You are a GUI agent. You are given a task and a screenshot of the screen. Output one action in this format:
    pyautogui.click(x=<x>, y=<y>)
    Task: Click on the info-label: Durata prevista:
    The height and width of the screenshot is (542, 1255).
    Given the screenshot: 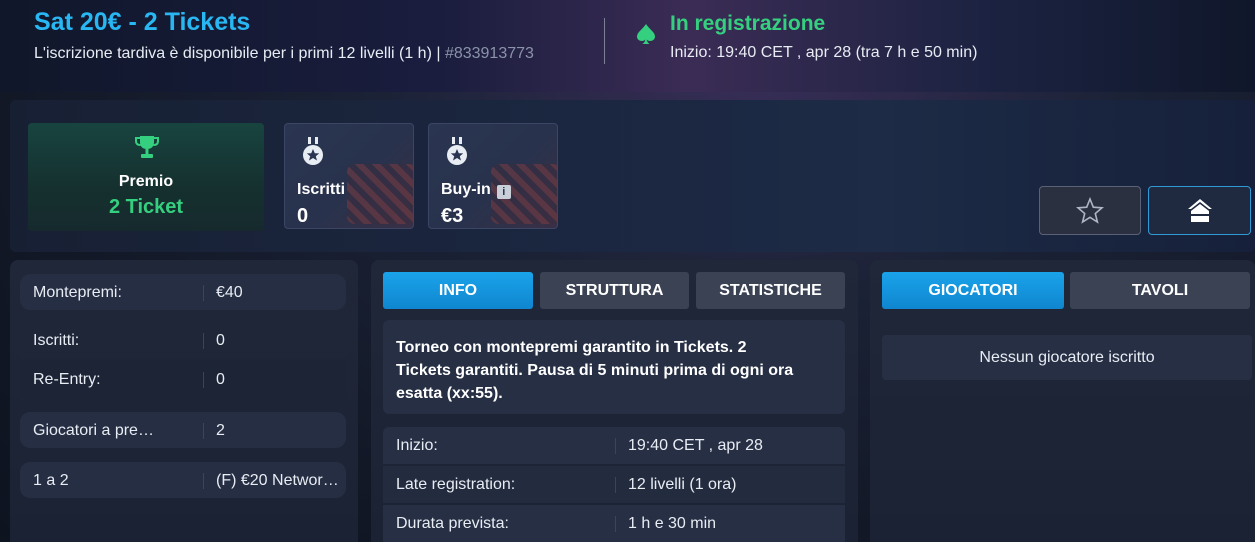 What is the action you would take?
    pyautogui.click(x=452, y=523)
    